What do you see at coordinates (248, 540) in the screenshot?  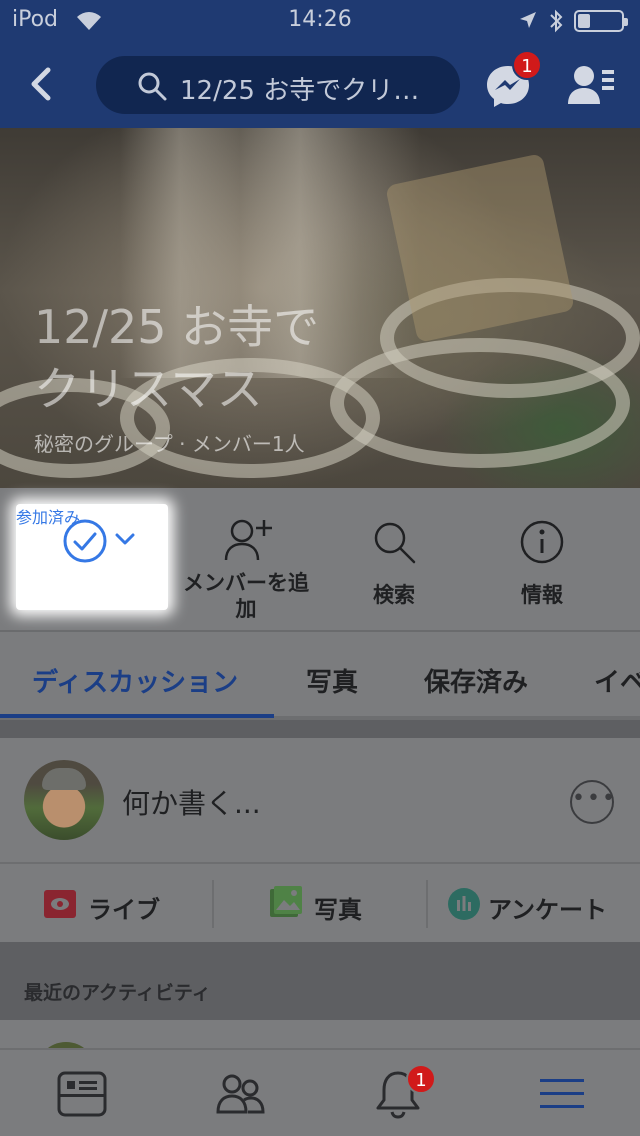 I see `add-person-icon` at bounding box center [248, 540].